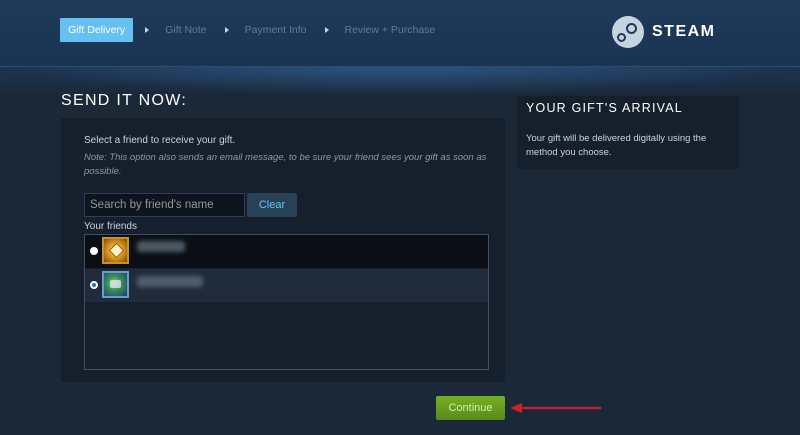  What do you see at coordinates (272, 205) in the screenshot?
I see `clear-button: Clear` at bounding box center [272, 205].